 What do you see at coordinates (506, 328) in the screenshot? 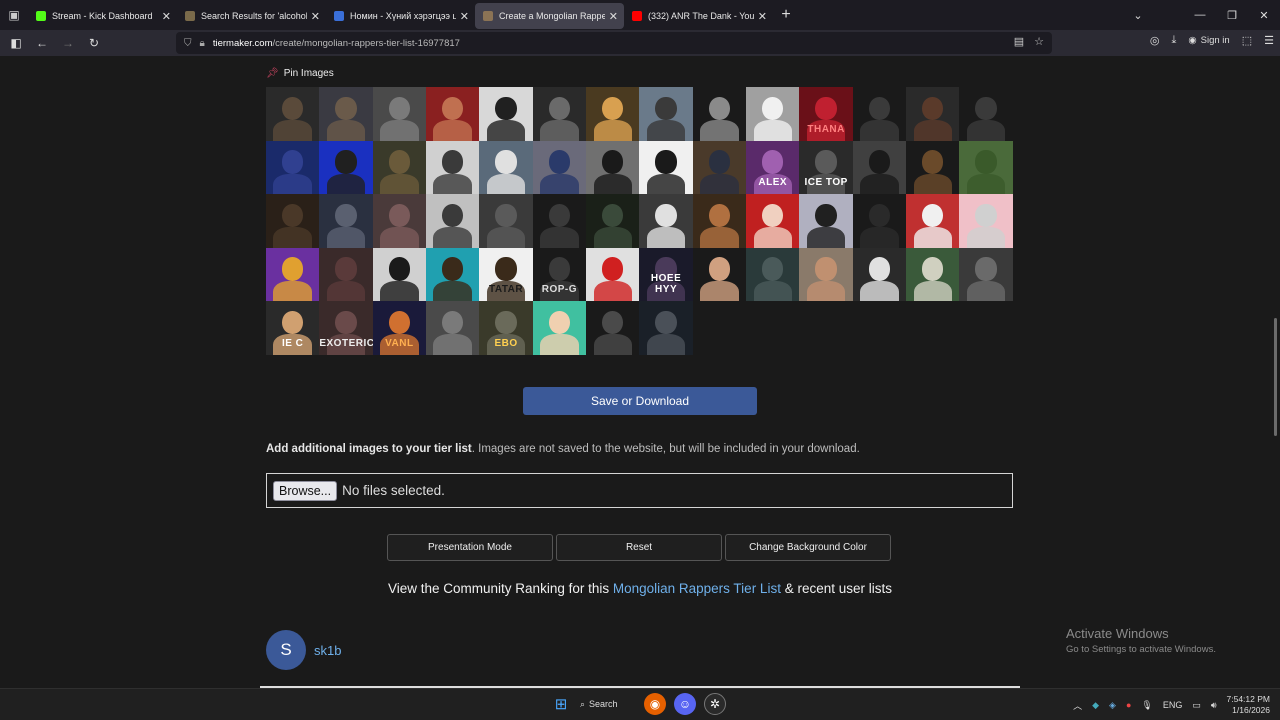
I see `pool-image: EBO` at bounding box center [506, 328].